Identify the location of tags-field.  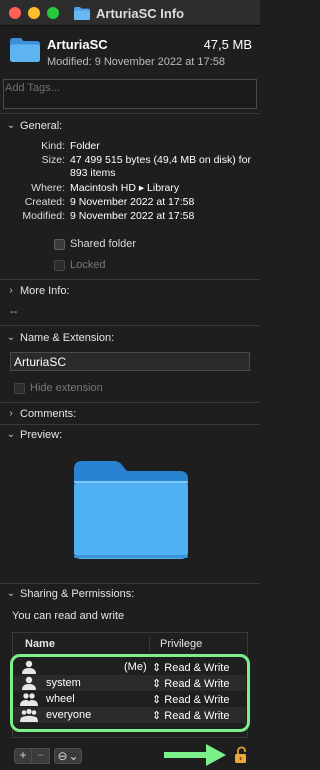
(130, 94).